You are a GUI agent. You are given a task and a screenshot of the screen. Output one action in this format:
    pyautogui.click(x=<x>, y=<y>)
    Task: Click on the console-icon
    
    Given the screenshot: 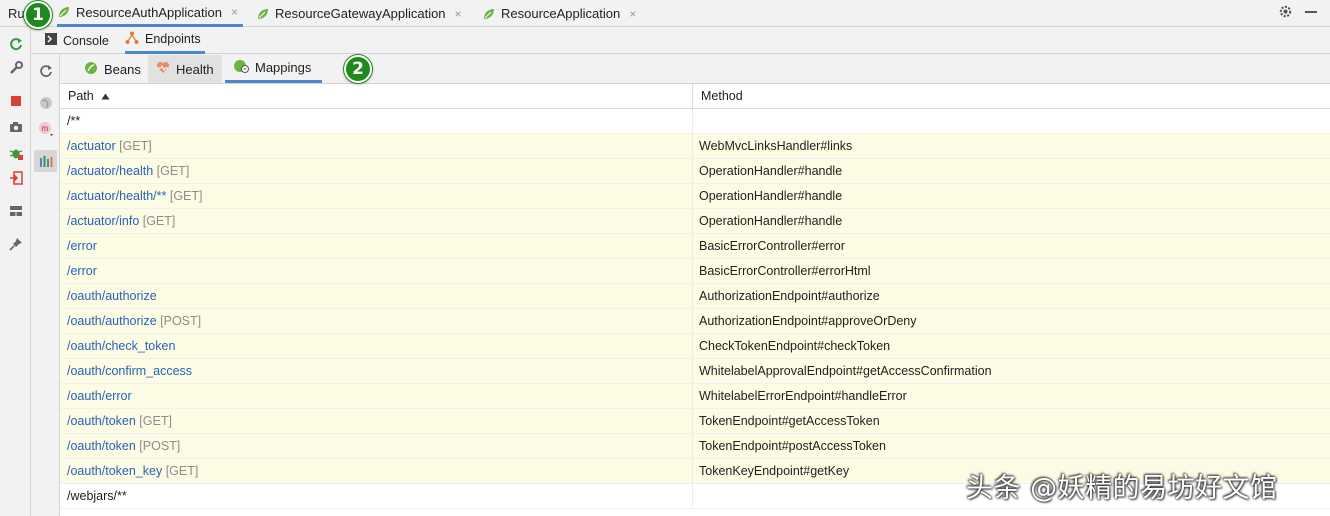 What is the action you would take?
    pyautogui.click(x=51, y=40)
    